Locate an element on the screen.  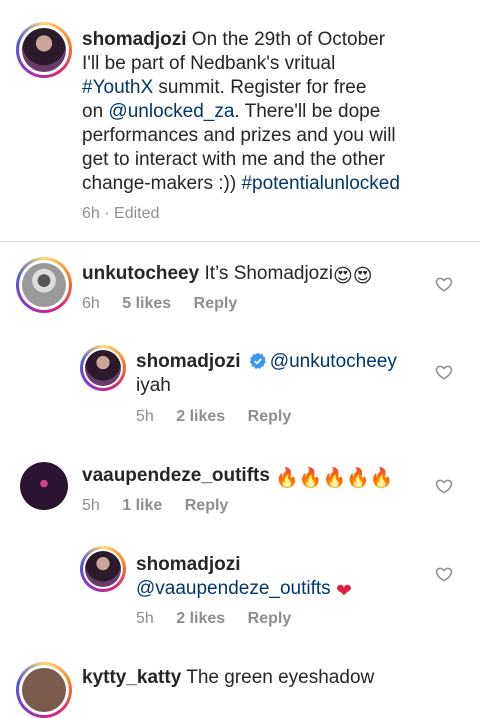
mention-vaaupendeze: @vaaupendeze_outifts is located at coordinates (233, 588).